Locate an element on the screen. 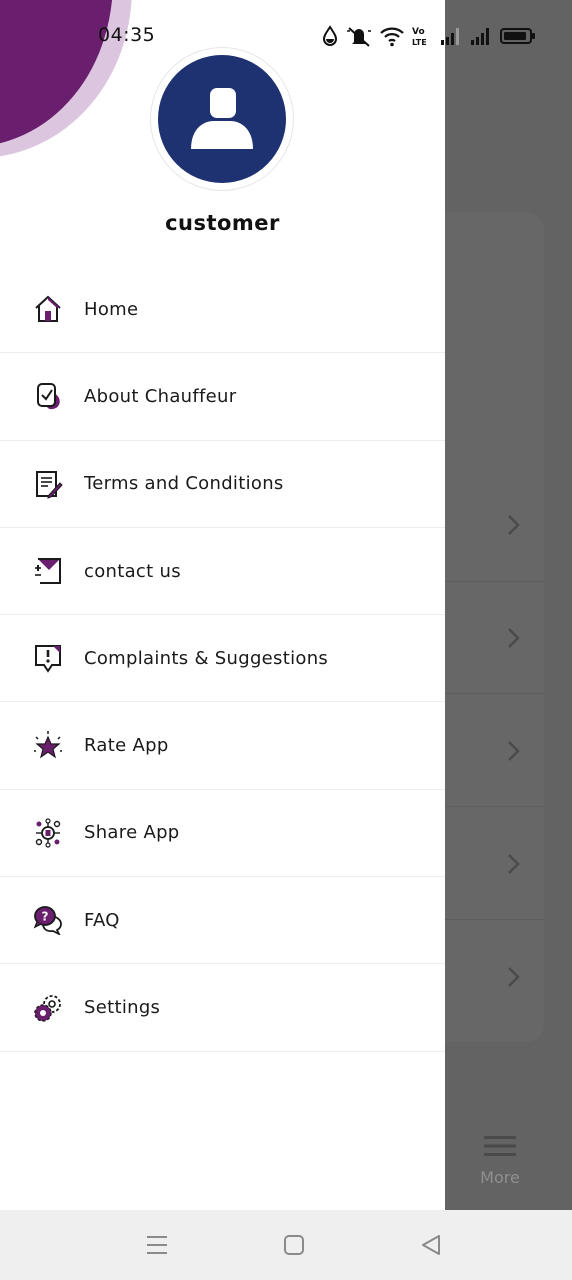 The height and width of the screenshot is (1280, 572). user-avatar-icon is located at coordinates (222, 118).